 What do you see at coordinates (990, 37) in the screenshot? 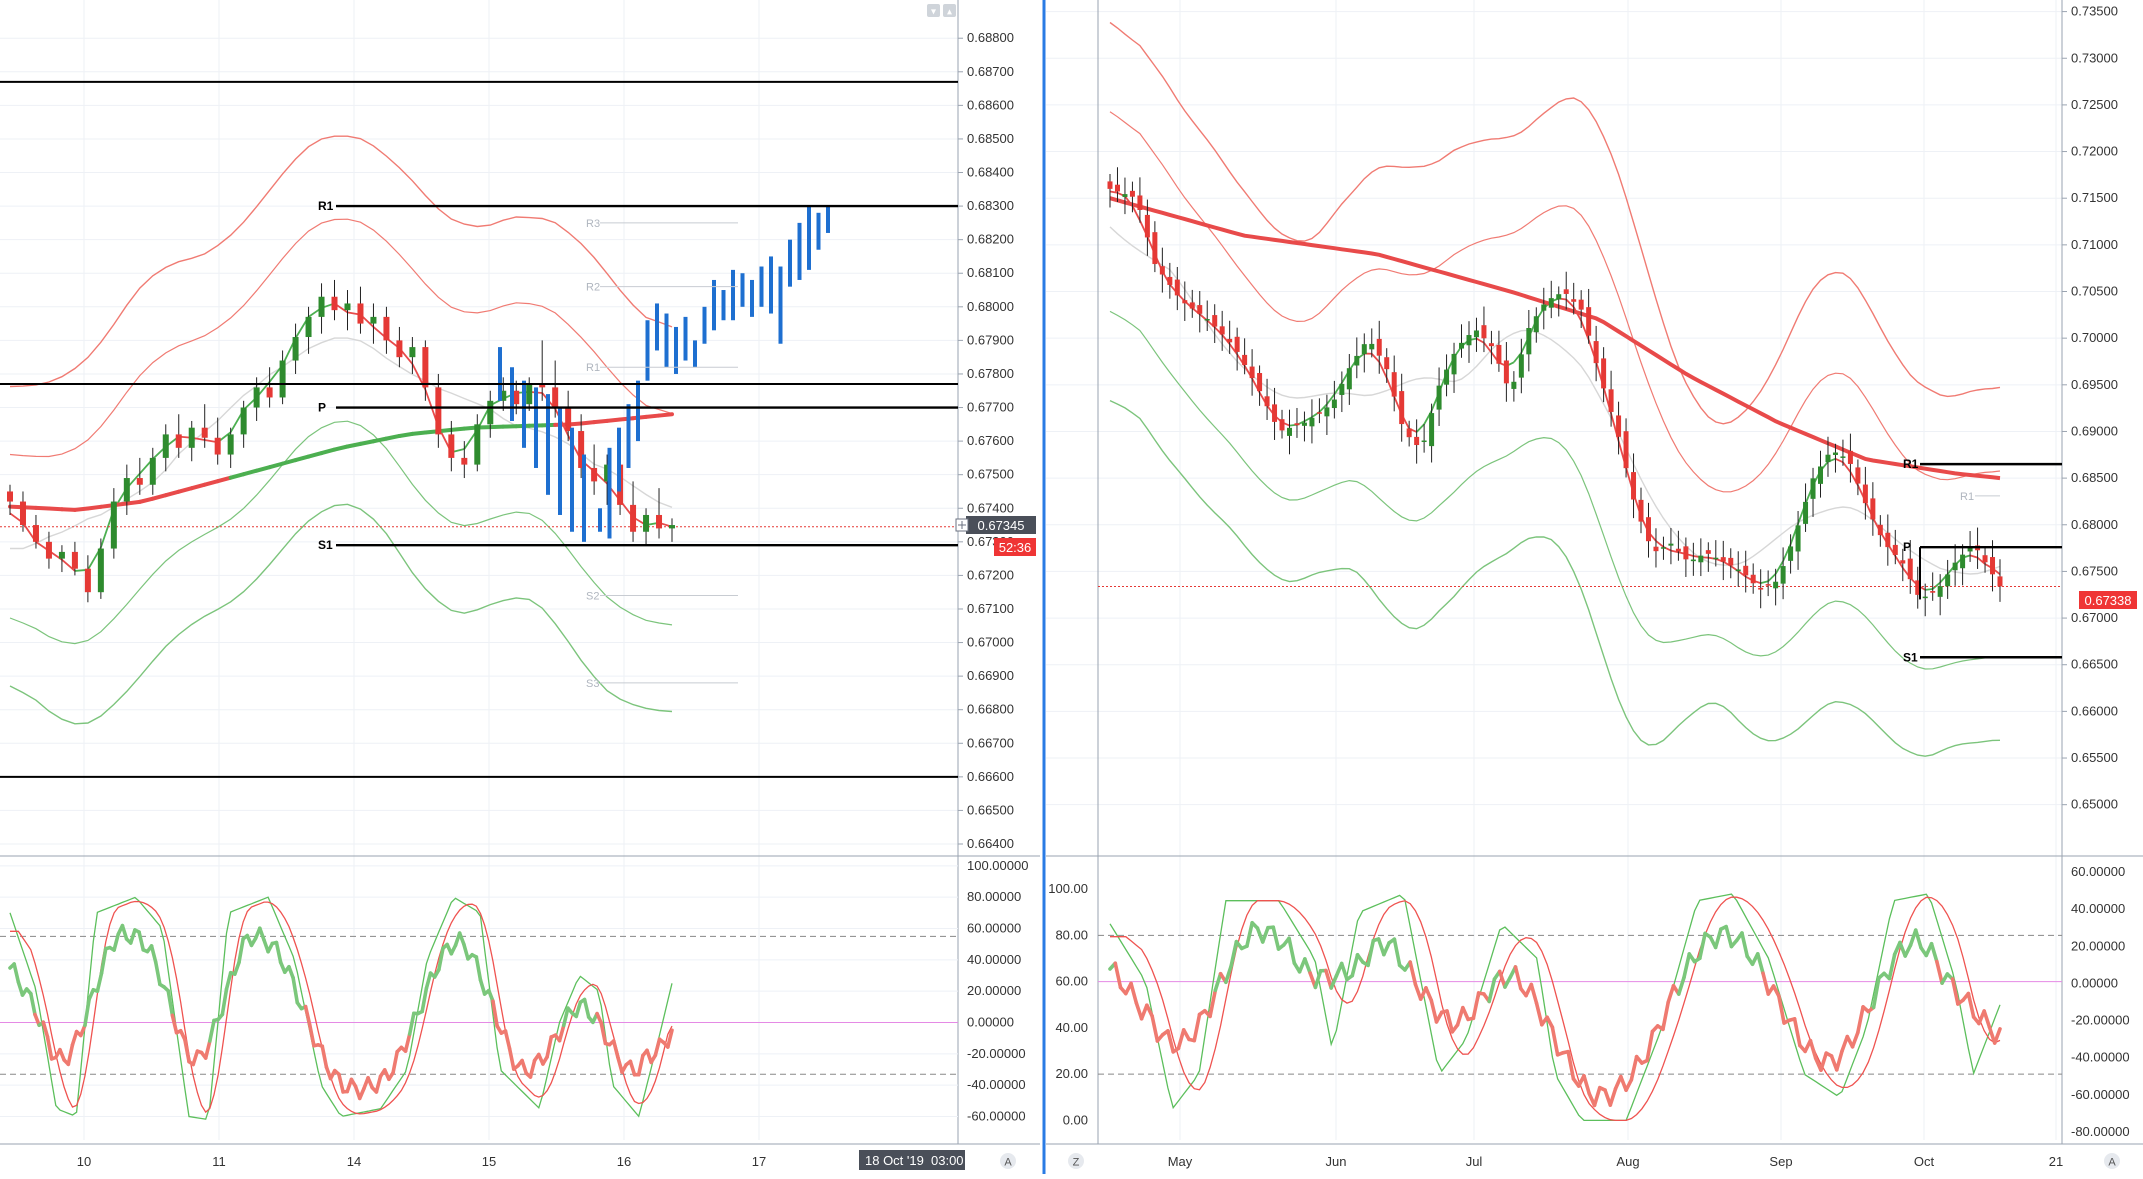
I see `left-price-tick-label: 0.68800` at bounding box center [990, 37].